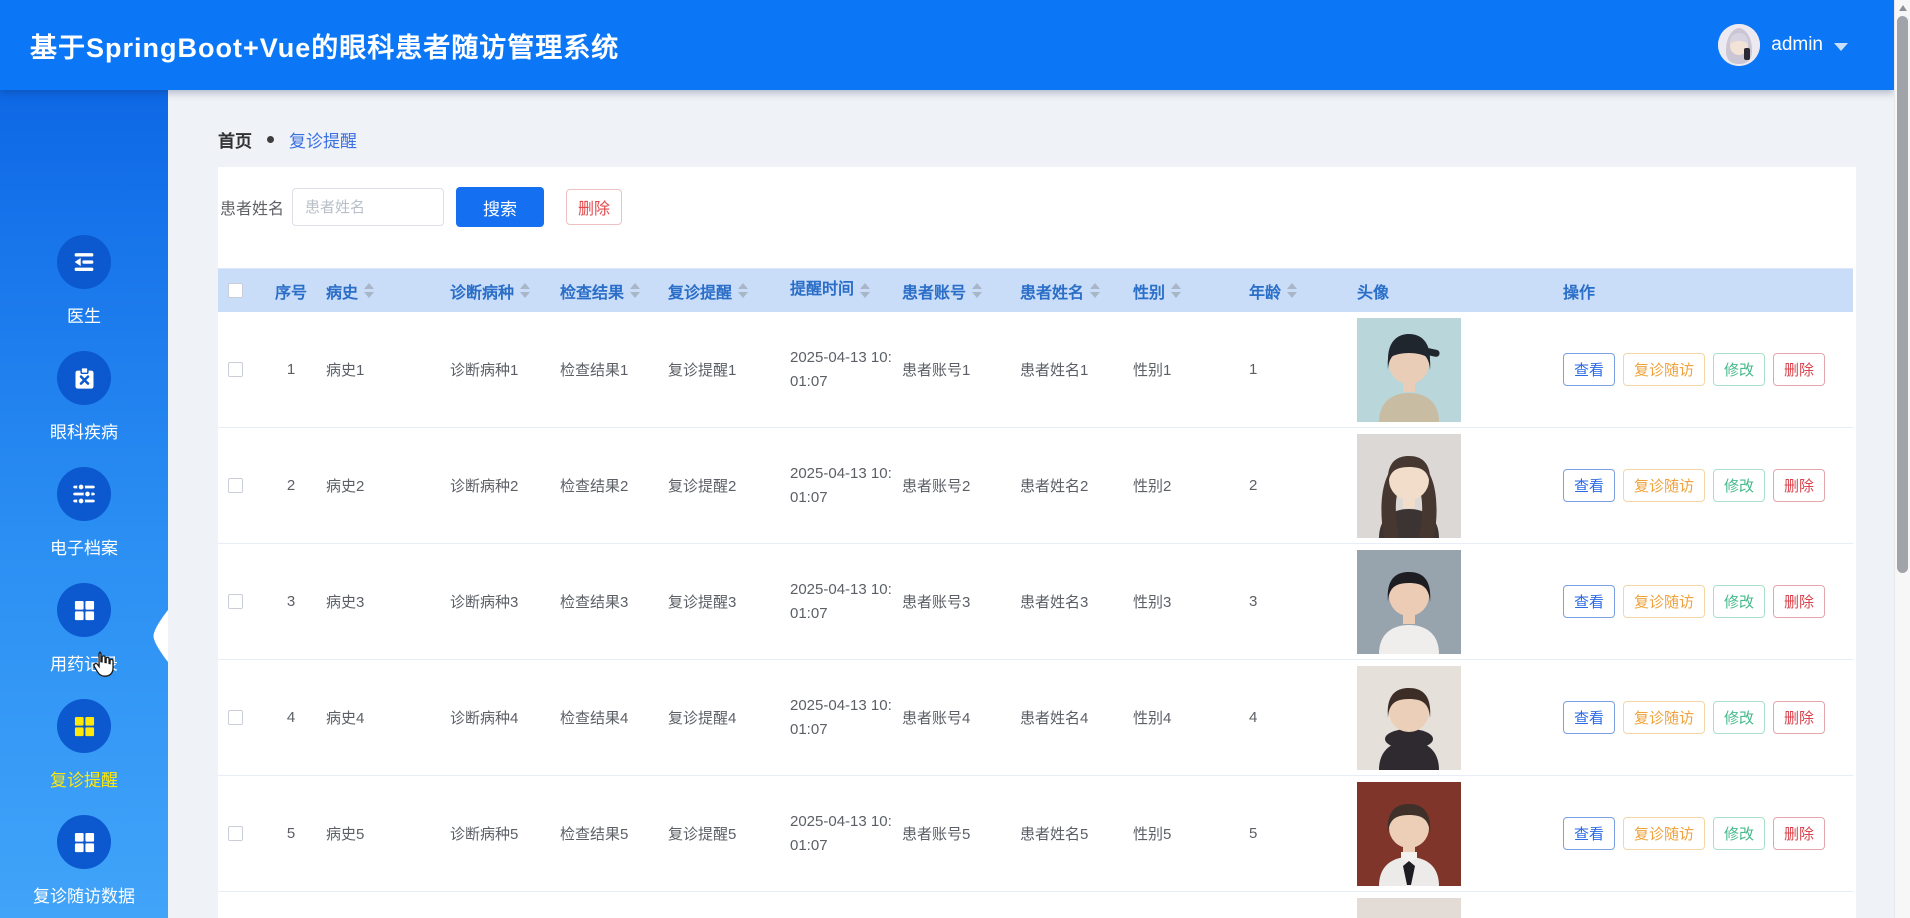 The width and height of the screenshot is (1910, 918). I want to click on select-all-checkbox, so click(235, 290).